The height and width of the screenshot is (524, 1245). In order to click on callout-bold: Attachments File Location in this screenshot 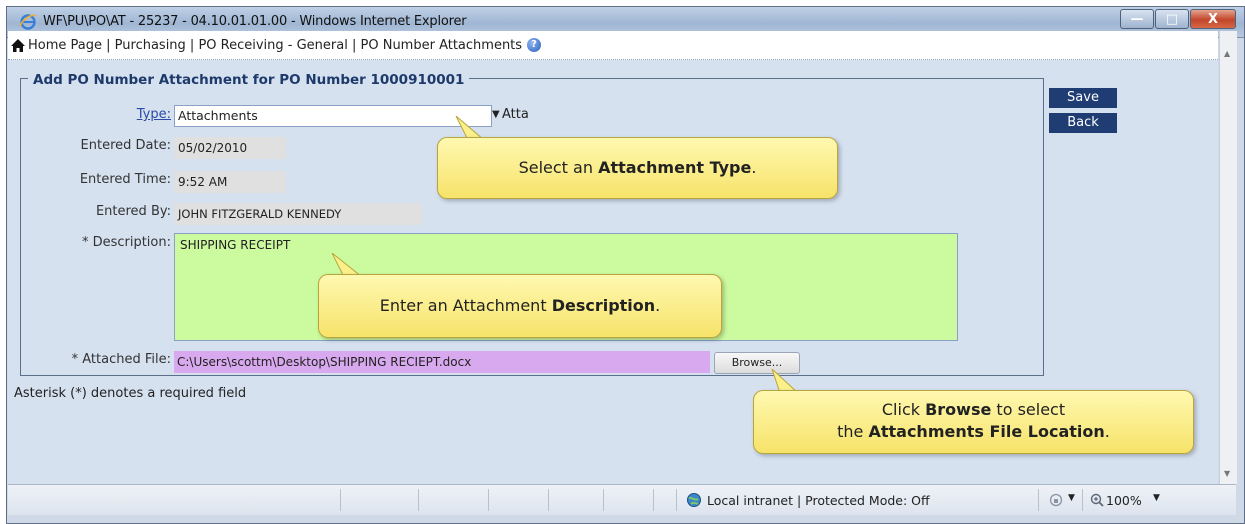, I will do `click(986, 431)`.